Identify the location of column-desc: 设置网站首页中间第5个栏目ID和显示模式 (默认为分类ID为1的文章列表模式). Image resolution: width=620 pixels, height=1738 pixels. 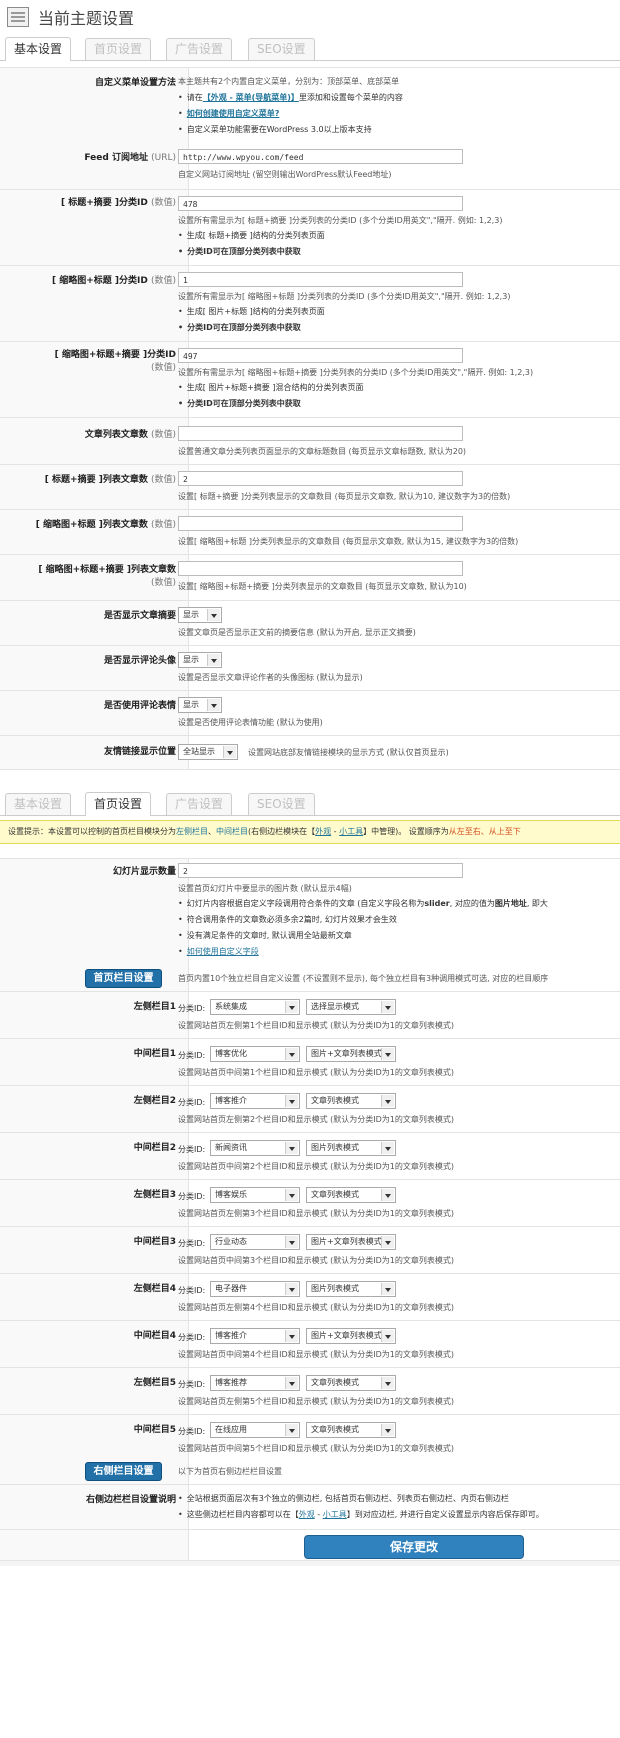
(316, 1448).